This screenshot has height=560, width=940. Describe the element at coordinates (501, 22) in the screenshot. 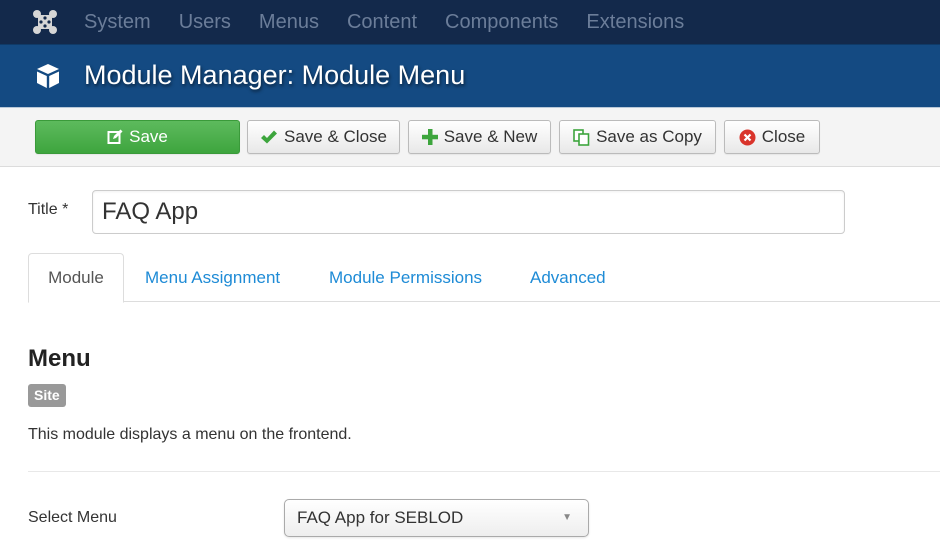

I see `nav-components: Components` at that location.